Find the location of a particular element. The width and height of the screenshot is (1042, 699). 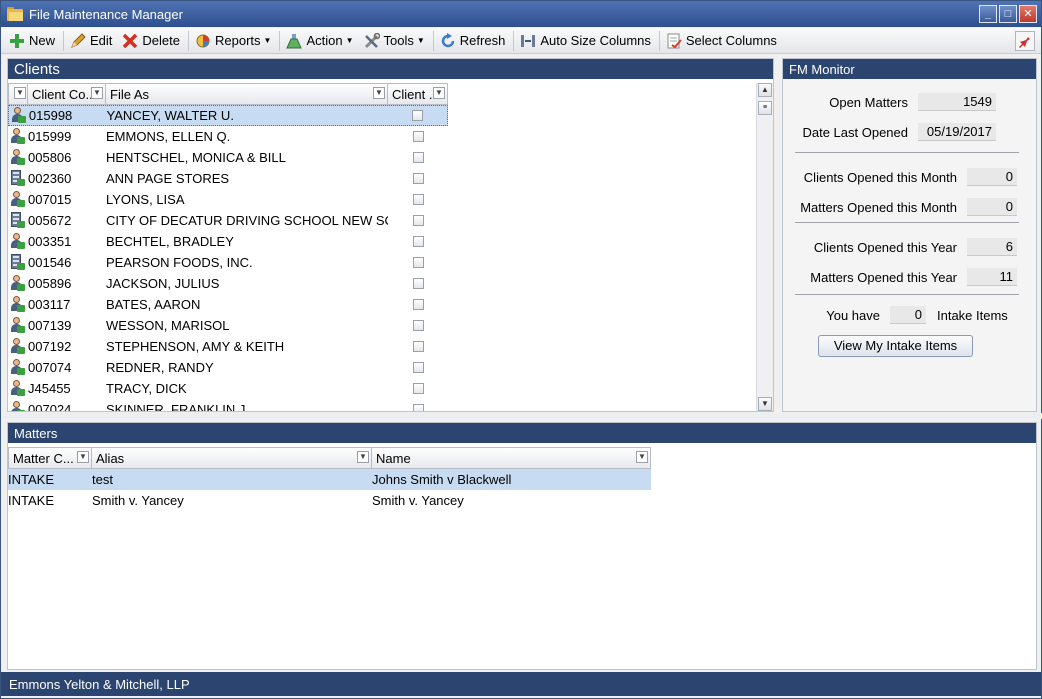

file-as-cell: WESSON, MARISOL is located at coordinates (168, 325).